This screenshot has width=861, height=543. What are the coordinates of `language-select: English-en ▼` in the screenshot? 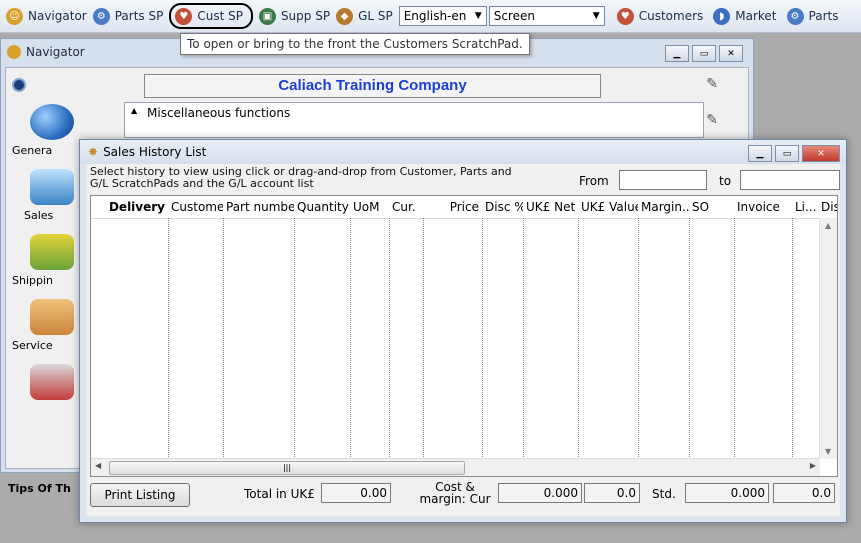 It's located at (442, 16).